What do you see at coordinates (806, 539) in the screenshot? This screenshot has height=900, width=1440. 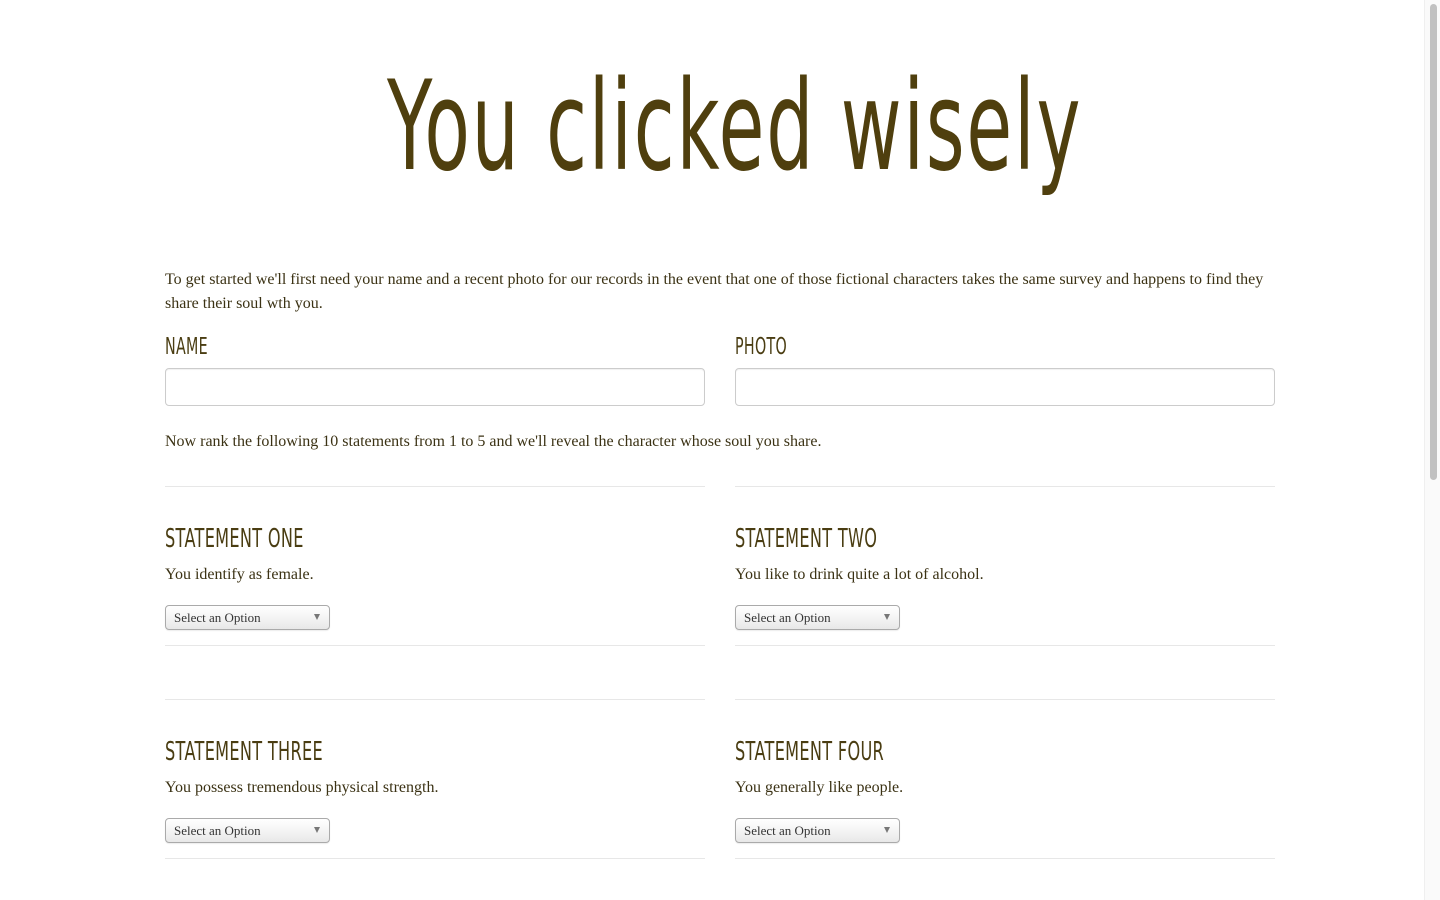 I see `statement-title: Statement Two` at bounding box center [806, 539].